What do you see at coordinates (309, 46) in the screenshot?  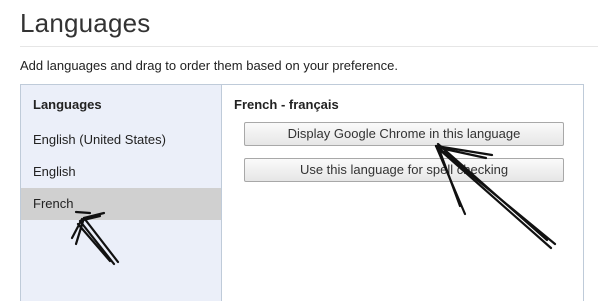 I see `title-divider` at bounding box center [309, 46].